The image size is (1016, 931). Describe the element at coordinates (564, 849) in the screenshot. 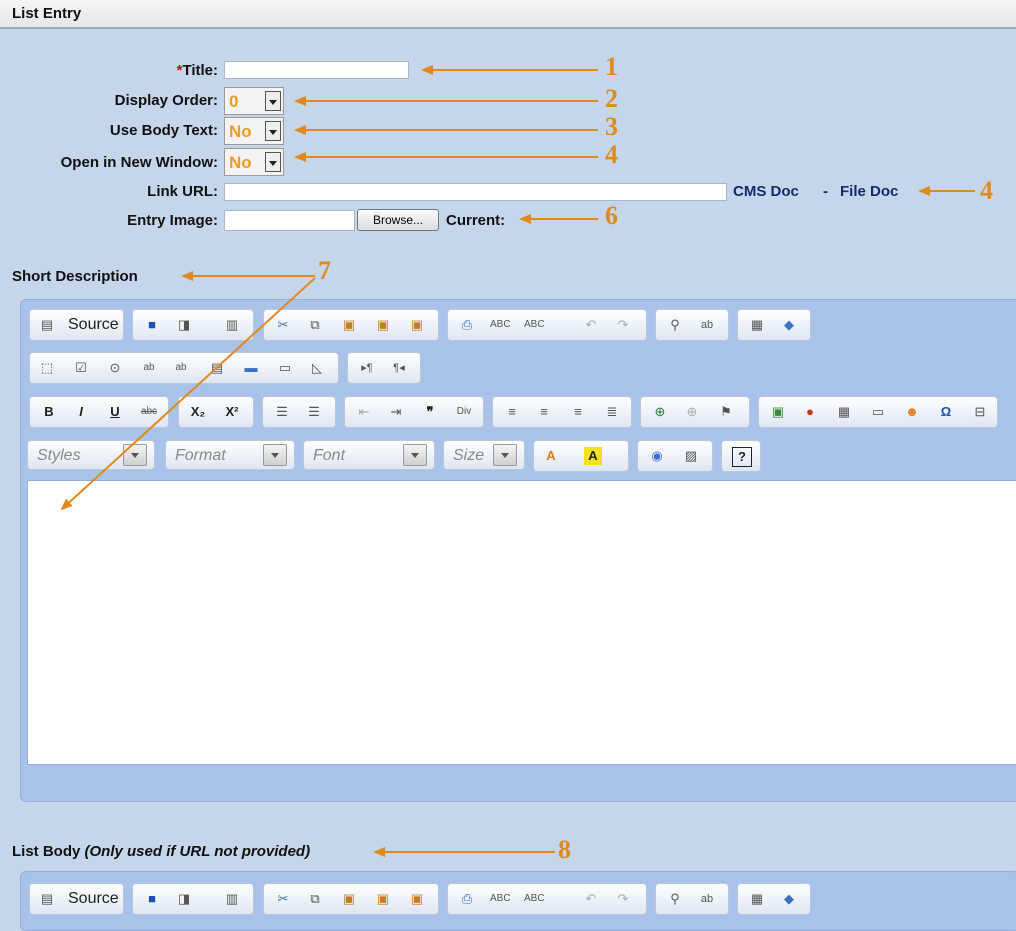

I see `annotation-8: 8` at that location.